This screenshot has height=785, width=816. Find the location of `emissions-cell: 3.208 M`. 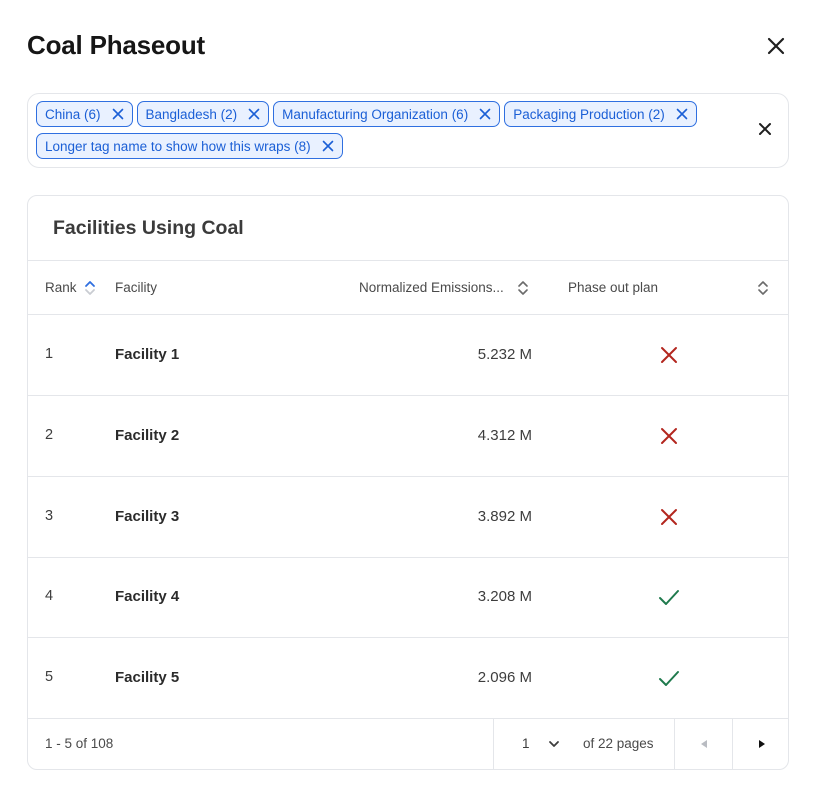

emissions-cell: 3.208 M is located at coordinates (504, 596).